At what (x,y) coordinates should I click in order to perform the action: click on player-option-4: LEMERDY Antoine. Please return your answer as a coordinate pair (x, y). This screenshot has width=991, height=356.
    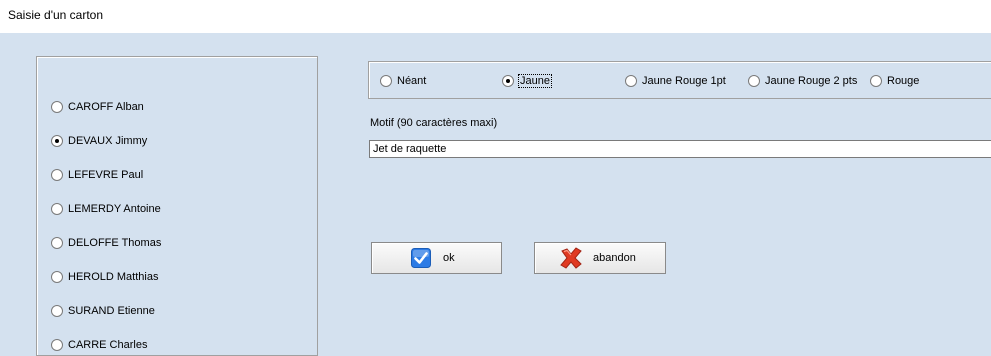
    Looking at the image, I should click on (106, 209).